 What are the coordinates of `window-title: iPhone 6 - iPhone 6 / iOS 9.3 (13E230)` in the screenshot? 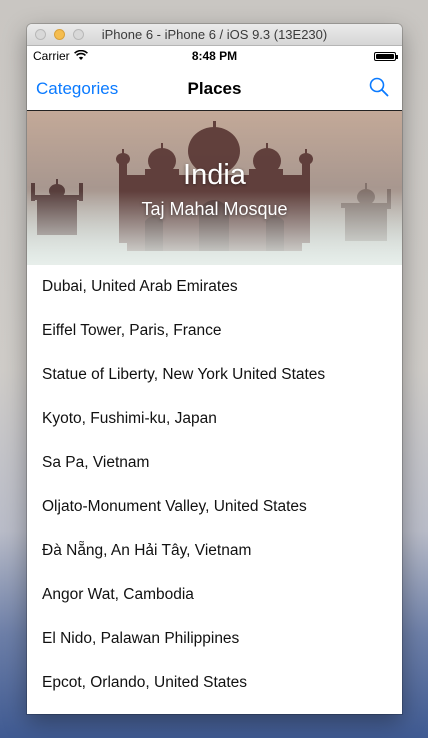 It's located at (214, 34).